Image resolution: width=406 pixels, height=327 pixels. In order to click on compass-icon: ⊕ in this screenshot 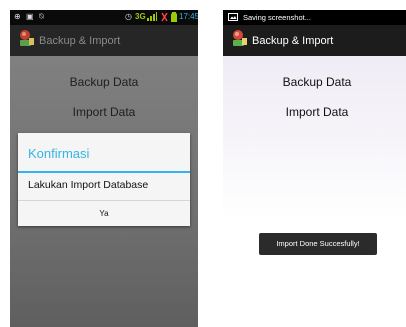, I will do `click(17, 16)`.